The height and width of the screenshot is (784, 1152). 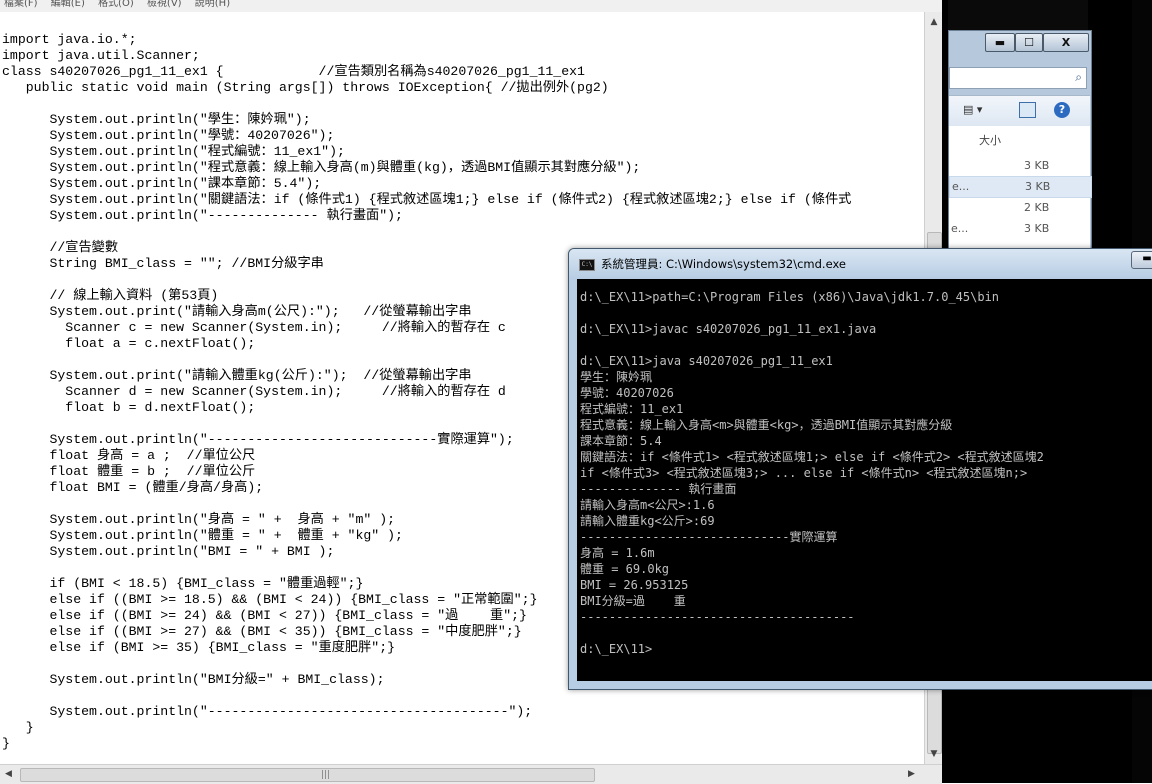 What do you see at coordinates (1018, 15) in the screenshot?
I see `desktop-strip` at bounding box center [1018, 15].